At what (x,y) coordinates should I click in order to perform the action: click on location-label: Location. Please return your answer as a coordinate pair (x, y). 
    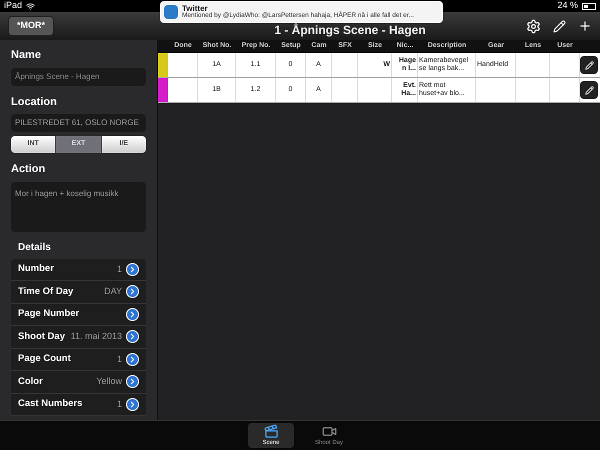
    Looking at the image, I should click on (34, 102).